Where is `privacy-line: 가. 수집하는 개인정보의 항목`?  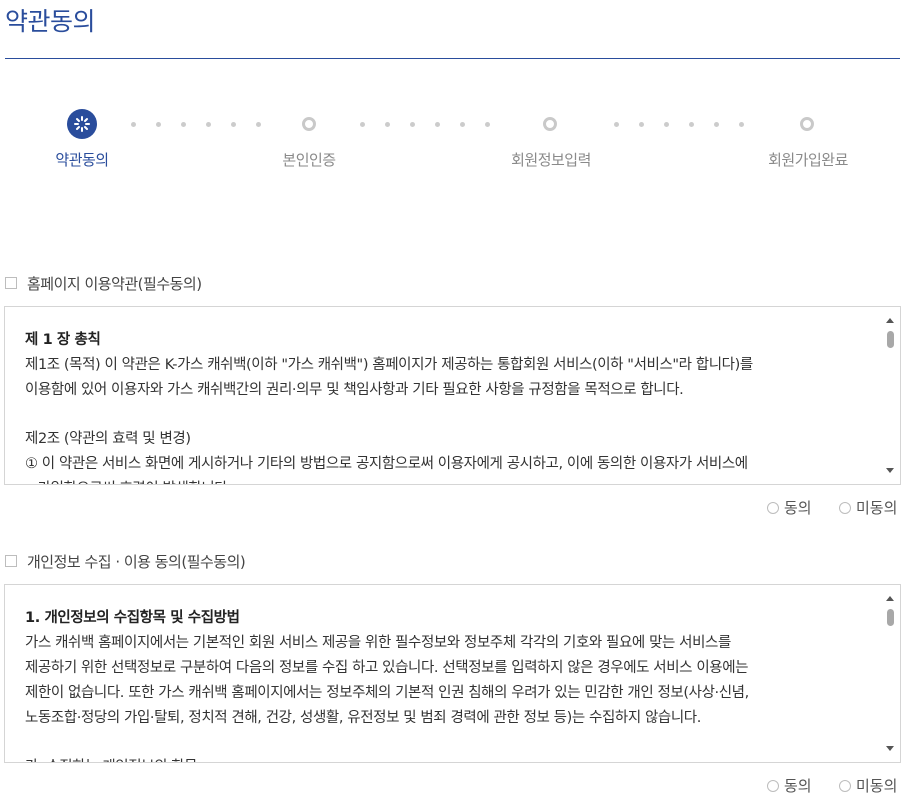
privacy-line: 가. 수집하는 개인정보의 항목 is located at coordinates (442, 758).